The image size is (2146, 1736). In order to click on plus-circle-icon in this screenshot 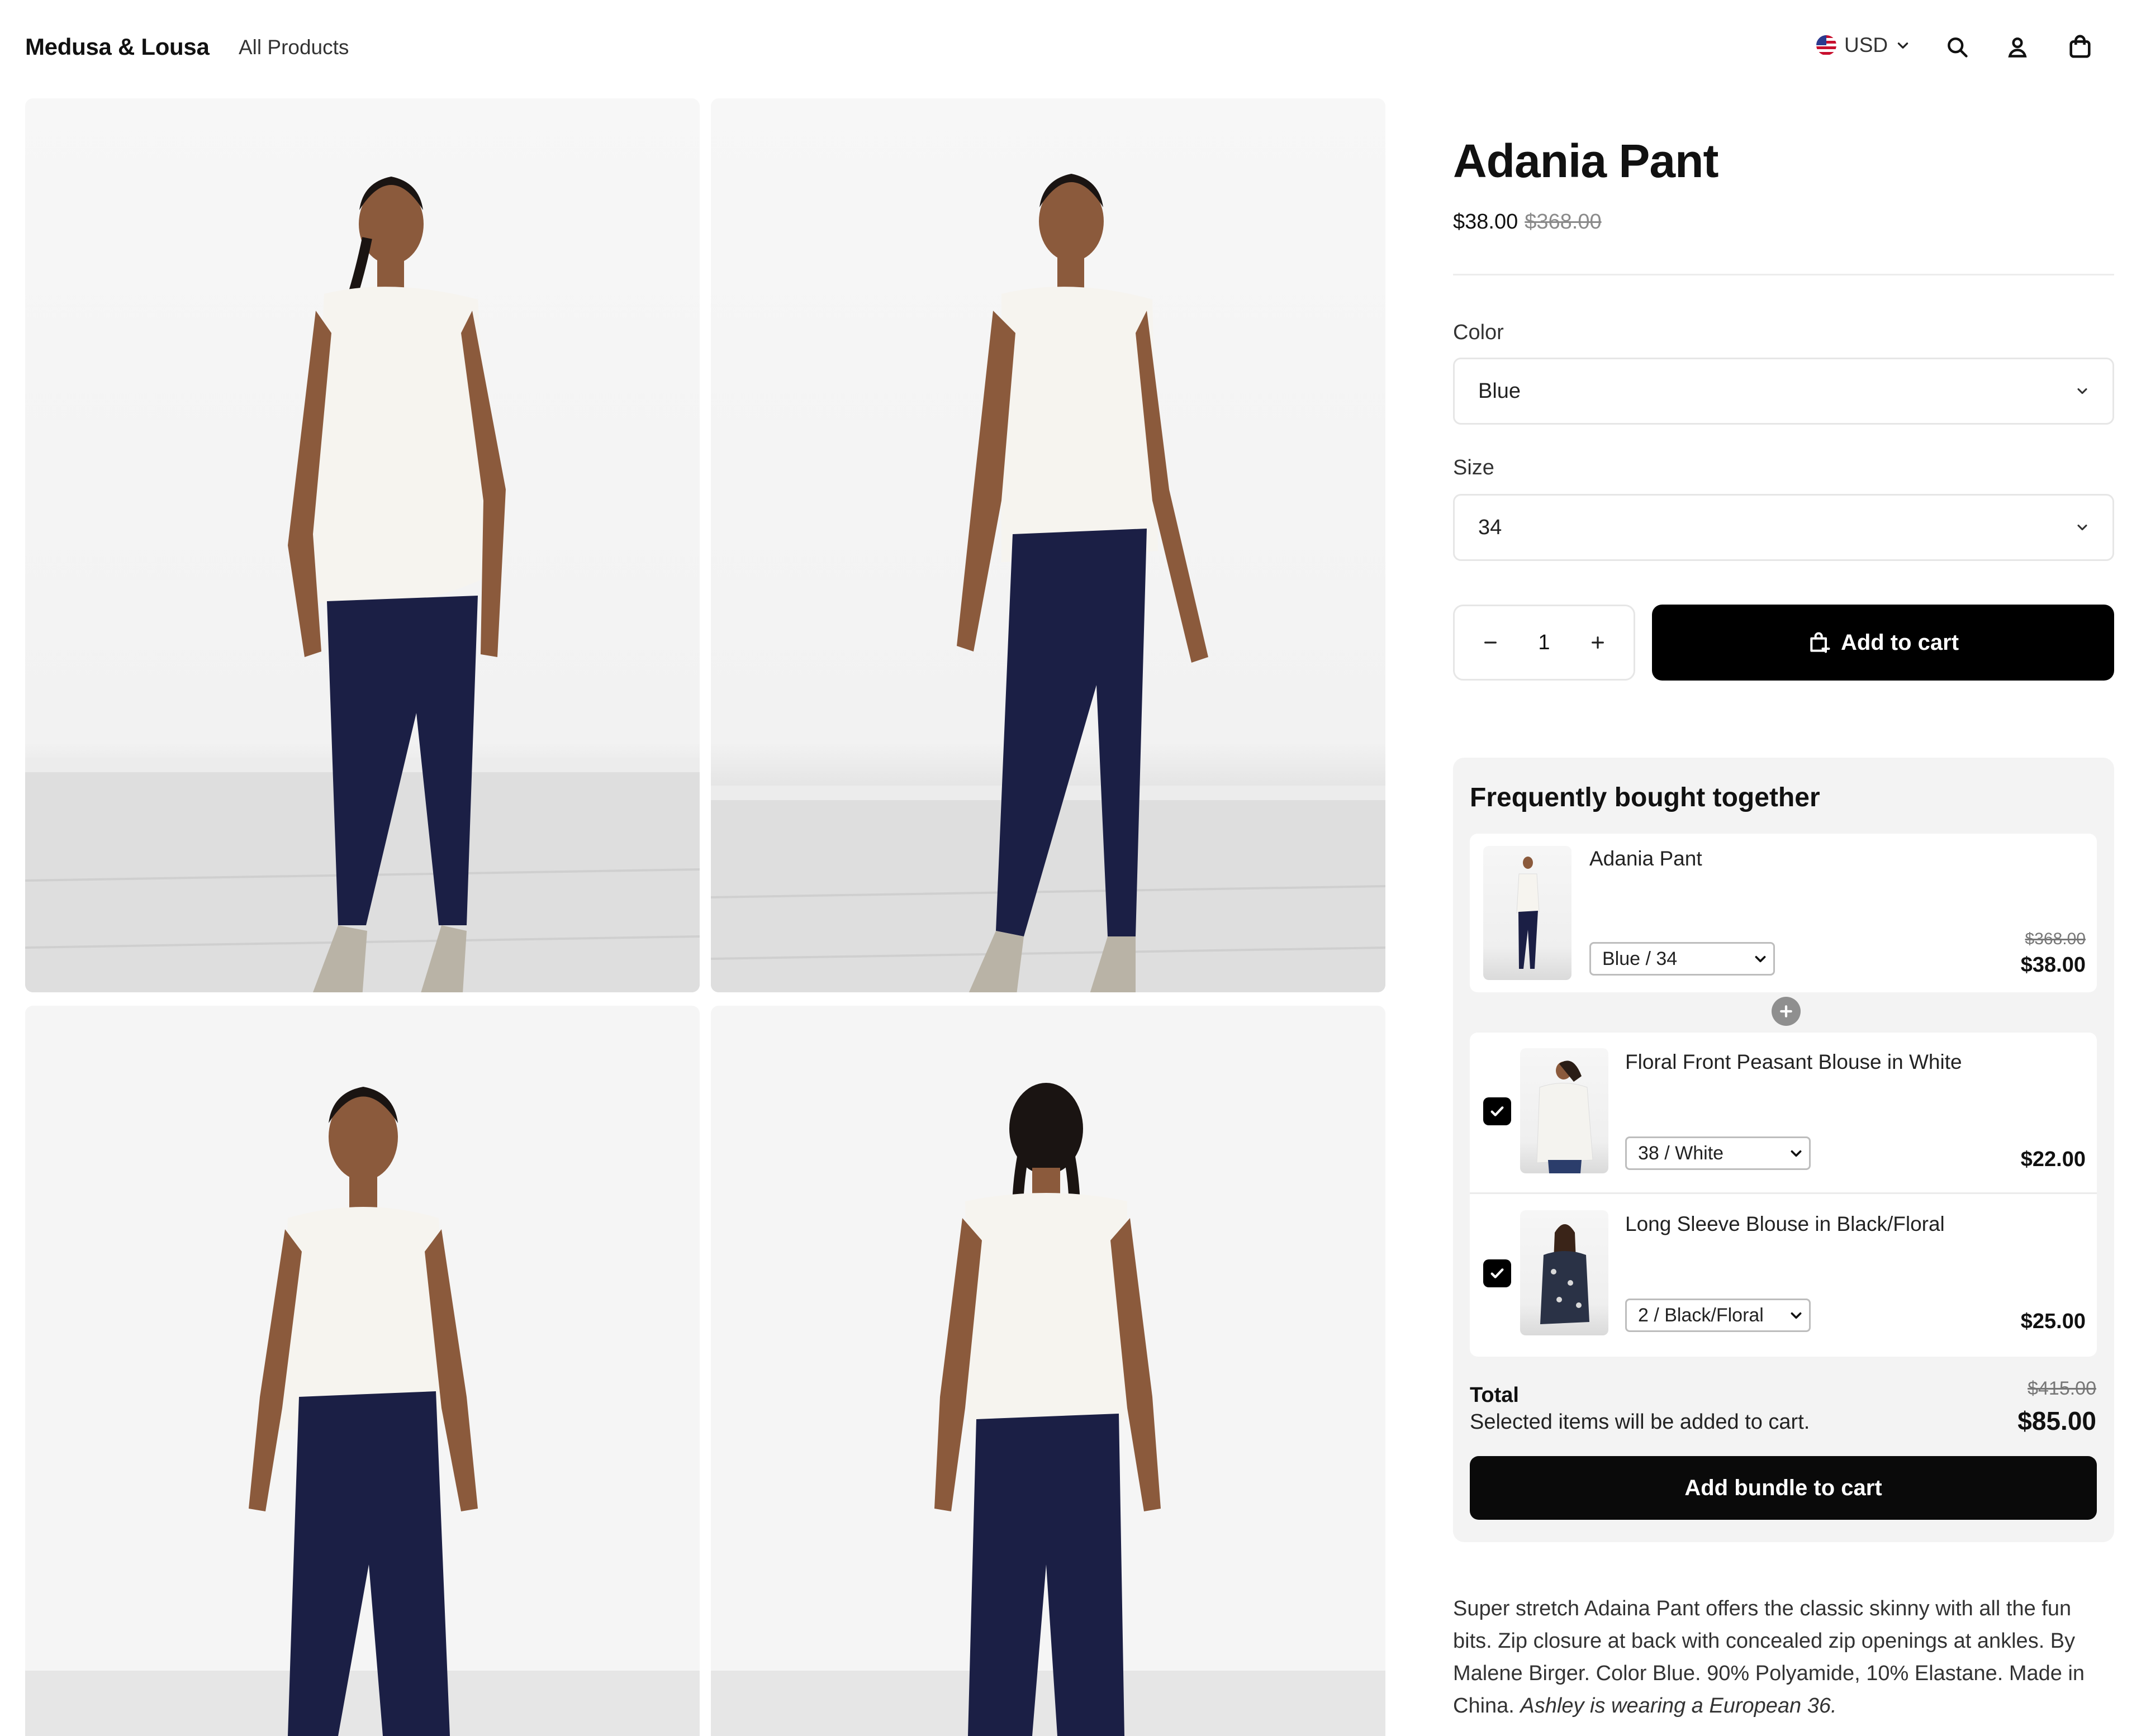, I will do `click(1786, 1011)`.